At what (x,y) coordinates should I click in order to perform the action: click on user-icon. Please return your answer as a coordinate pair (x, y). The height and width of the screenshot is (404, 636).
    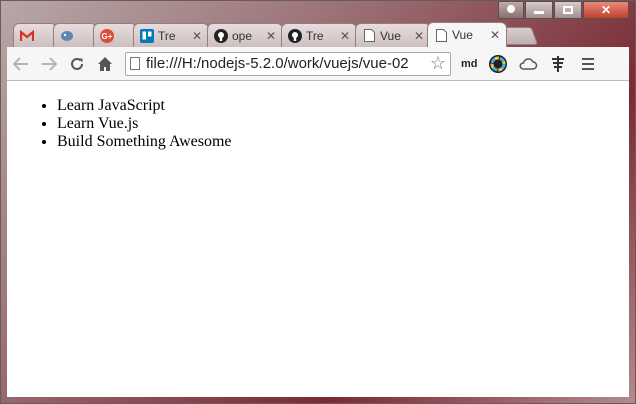
    Looking at the image, I should click on (511, 9).